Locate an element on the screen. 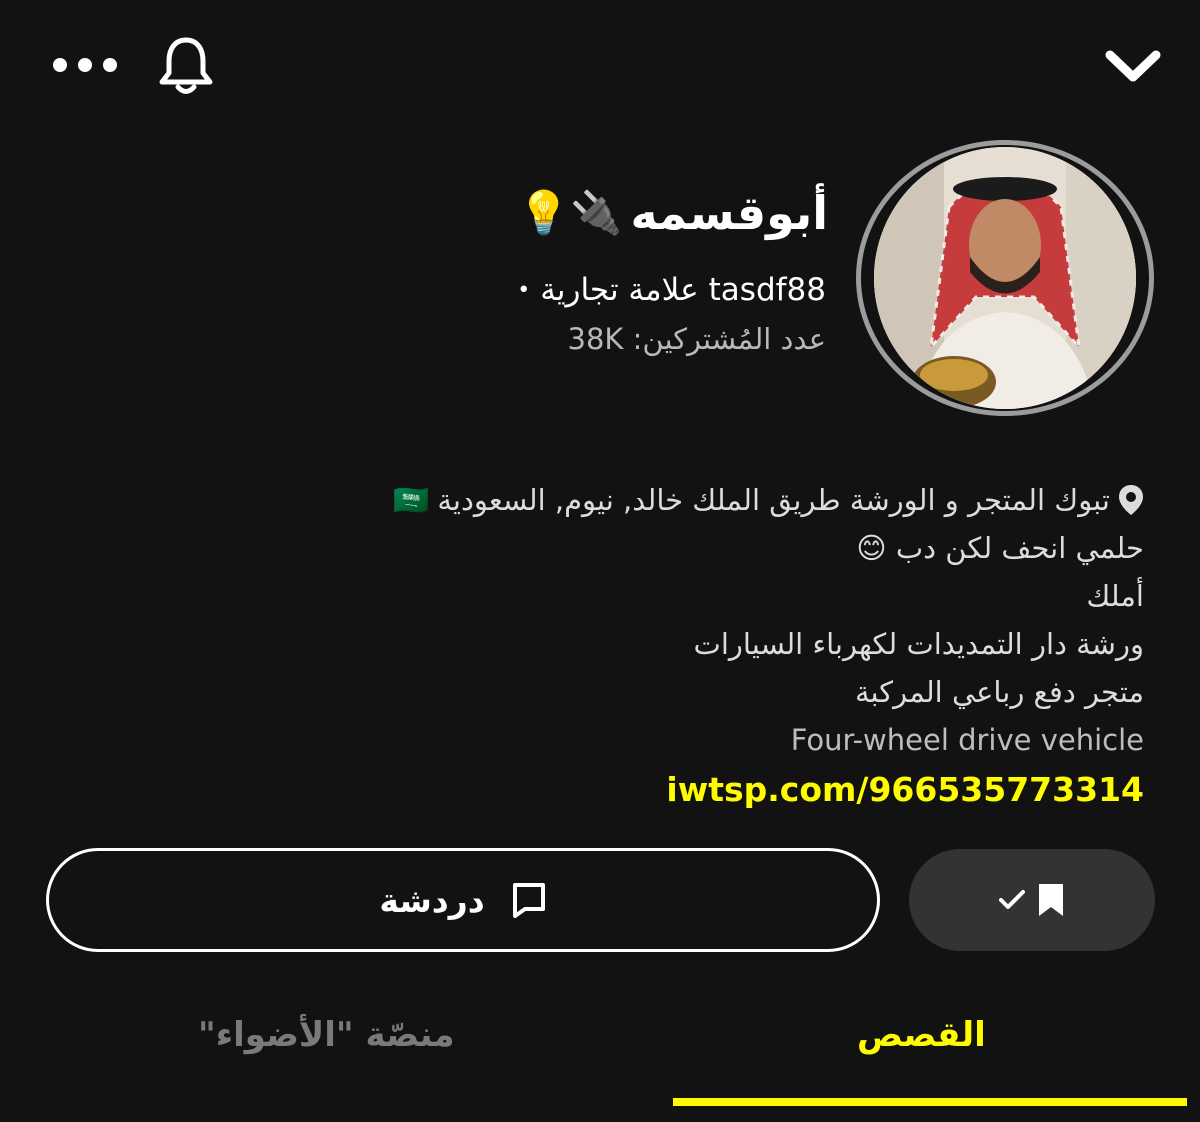 This screenshot has height=1122, width=1200. profile-display-name: أبوقسمه is located at coordinates (729, 213).